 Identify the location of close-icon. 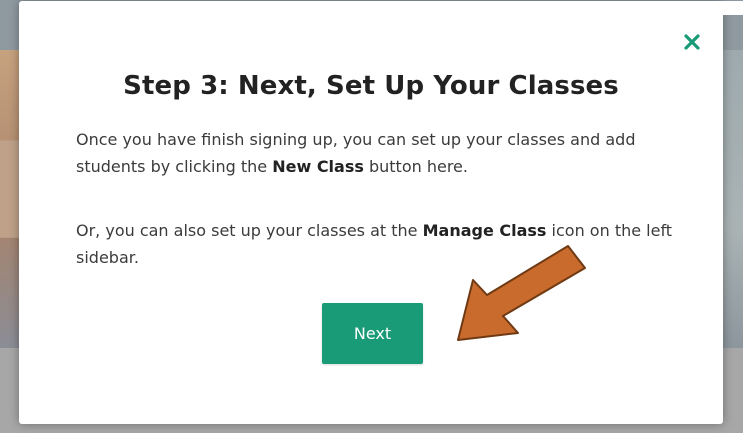
(692, 42).